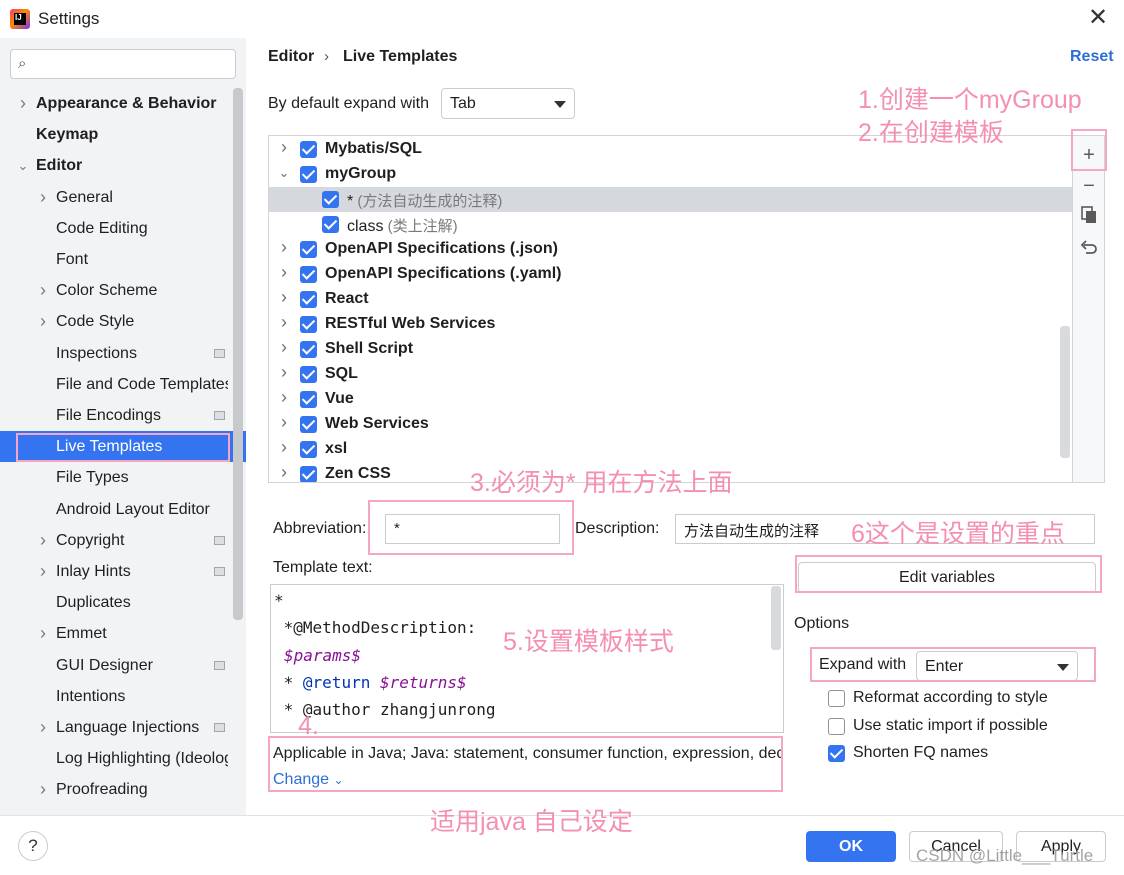 Image resolution: width=1124 pixels, height=875 pixels. Describe the element at coordinates (123, 165) in the screenshot. I see `sidebar-item-editor: ⌄ Editor` at that location.